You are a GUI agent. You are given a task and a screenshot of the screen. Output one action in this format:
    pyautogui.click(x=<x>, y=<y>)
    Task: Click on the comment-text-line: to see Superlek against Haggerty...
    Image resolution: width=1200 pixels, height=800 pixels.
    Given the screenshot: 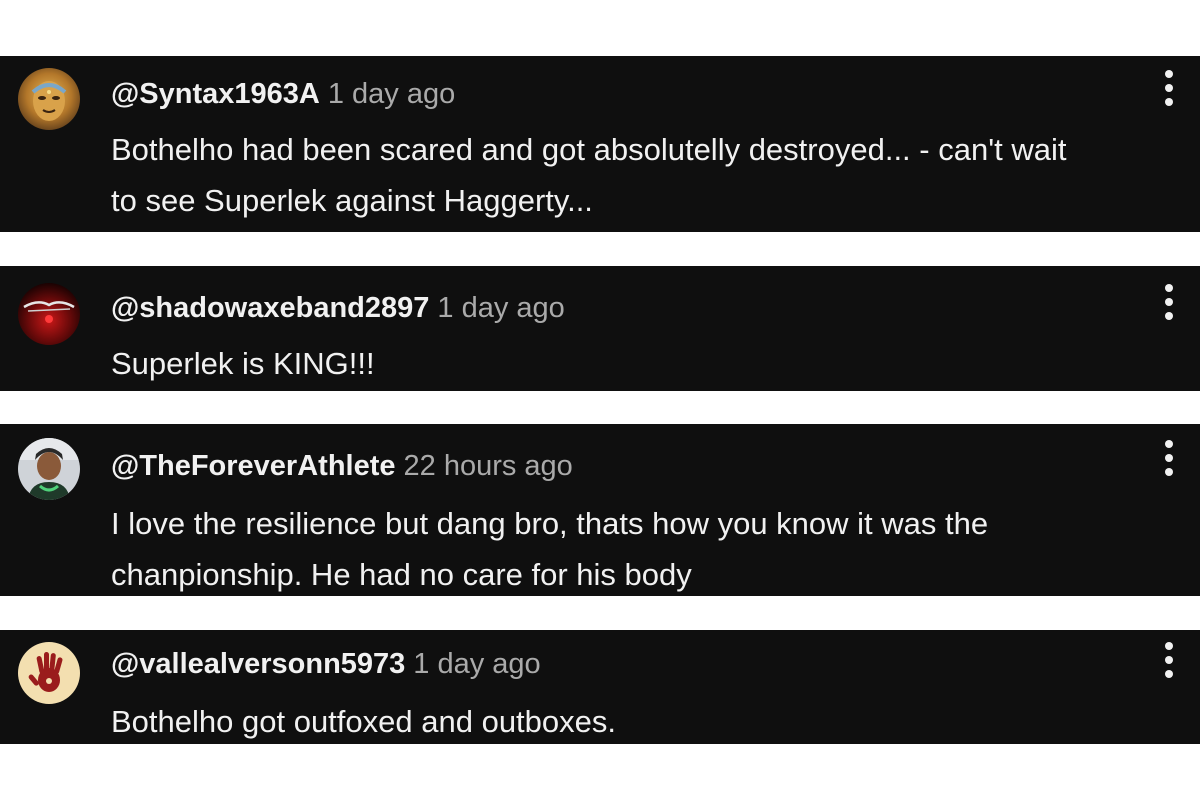 What is the action you would take?
    pyautogui.click(x=352, y=200)
    